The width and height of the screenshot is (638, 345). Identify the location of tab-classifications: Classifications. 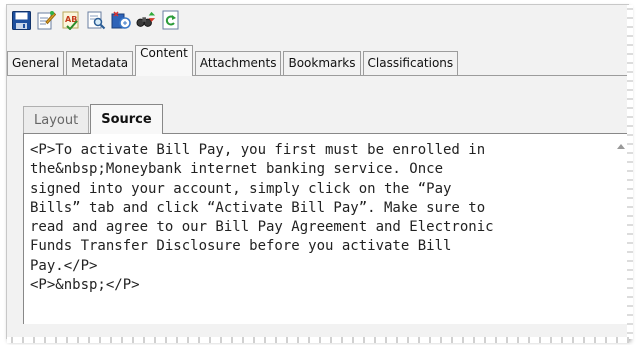
(410, 63).